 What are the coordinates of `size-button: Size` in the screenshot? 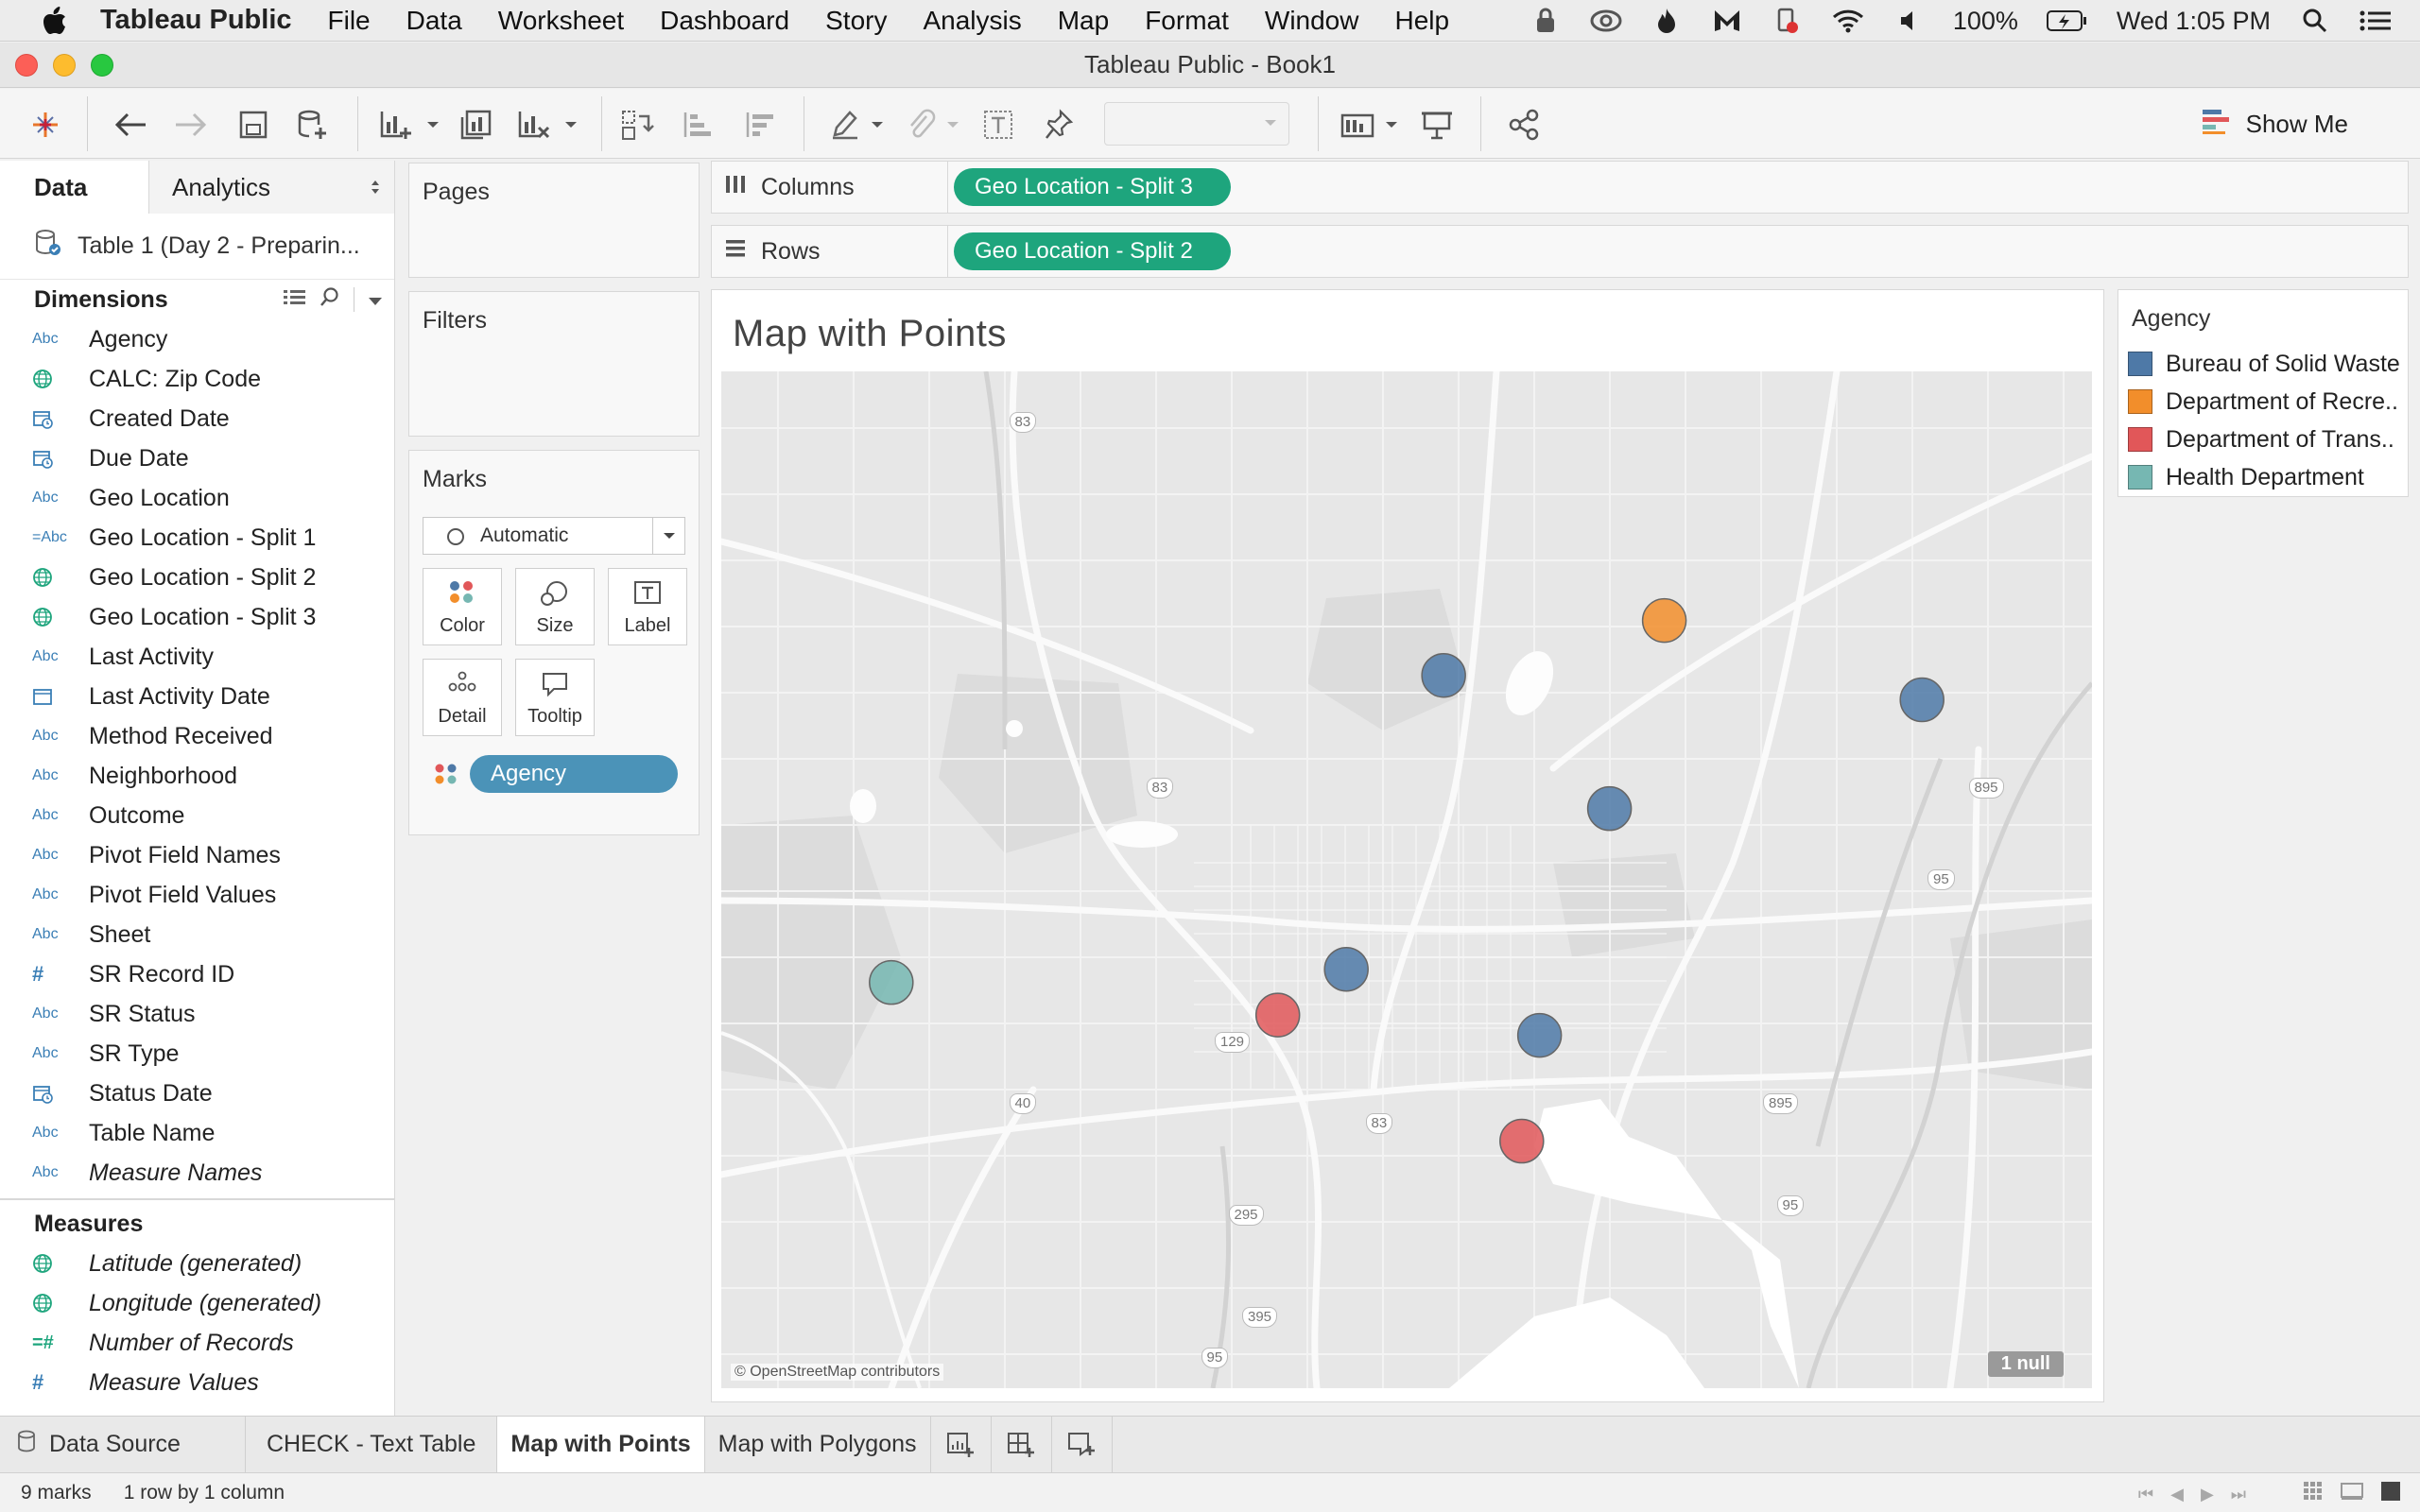 It's located at (555, 606).